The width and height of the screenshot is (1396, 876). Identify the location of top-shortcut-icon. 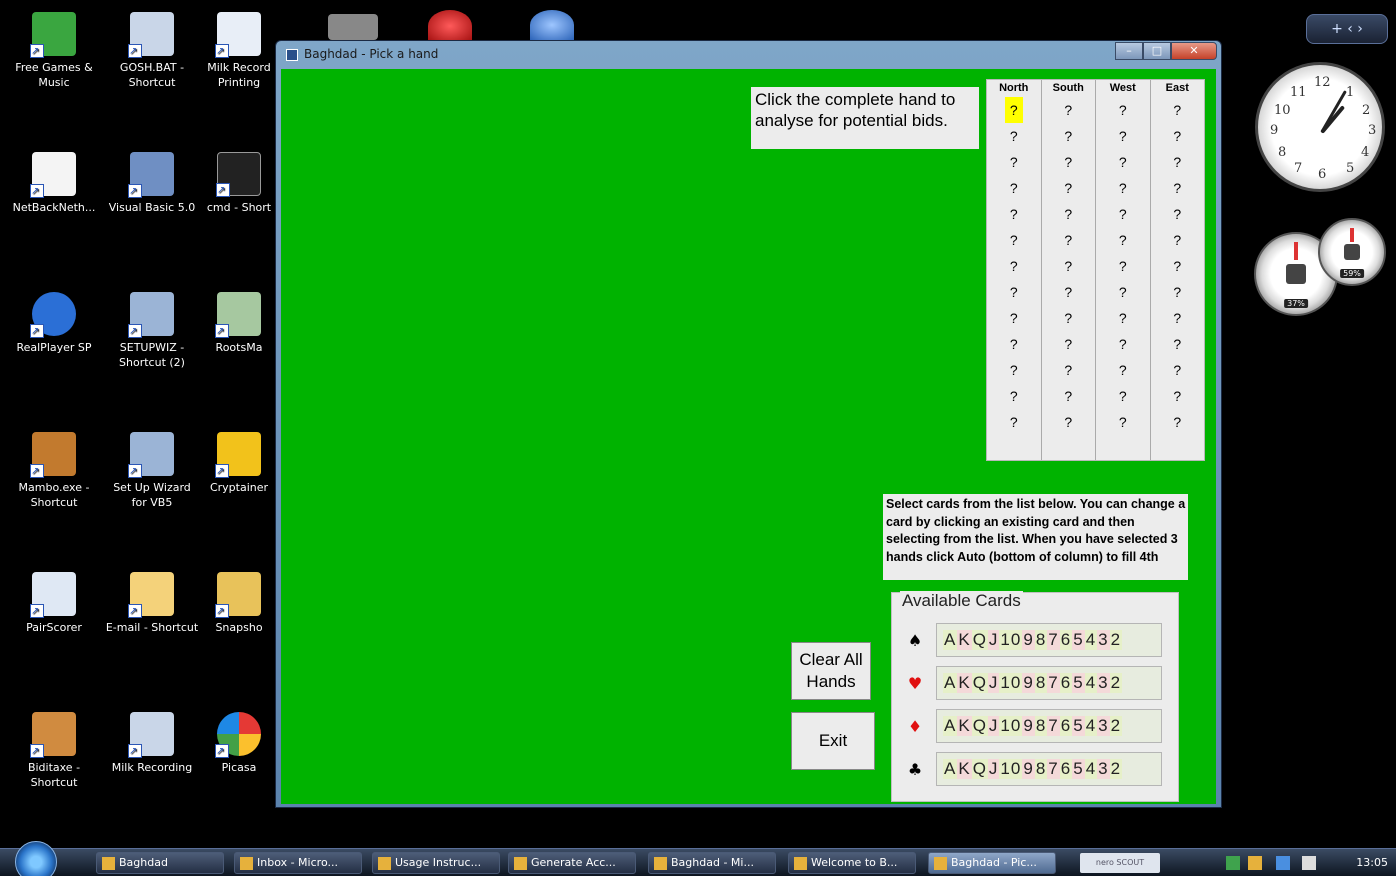
(353, 27).